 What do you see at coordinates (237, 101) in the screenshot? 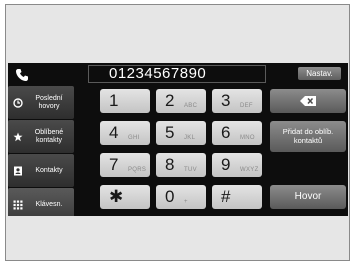
I see `key-3: 3 DEF` at bounding box center [237, 101].